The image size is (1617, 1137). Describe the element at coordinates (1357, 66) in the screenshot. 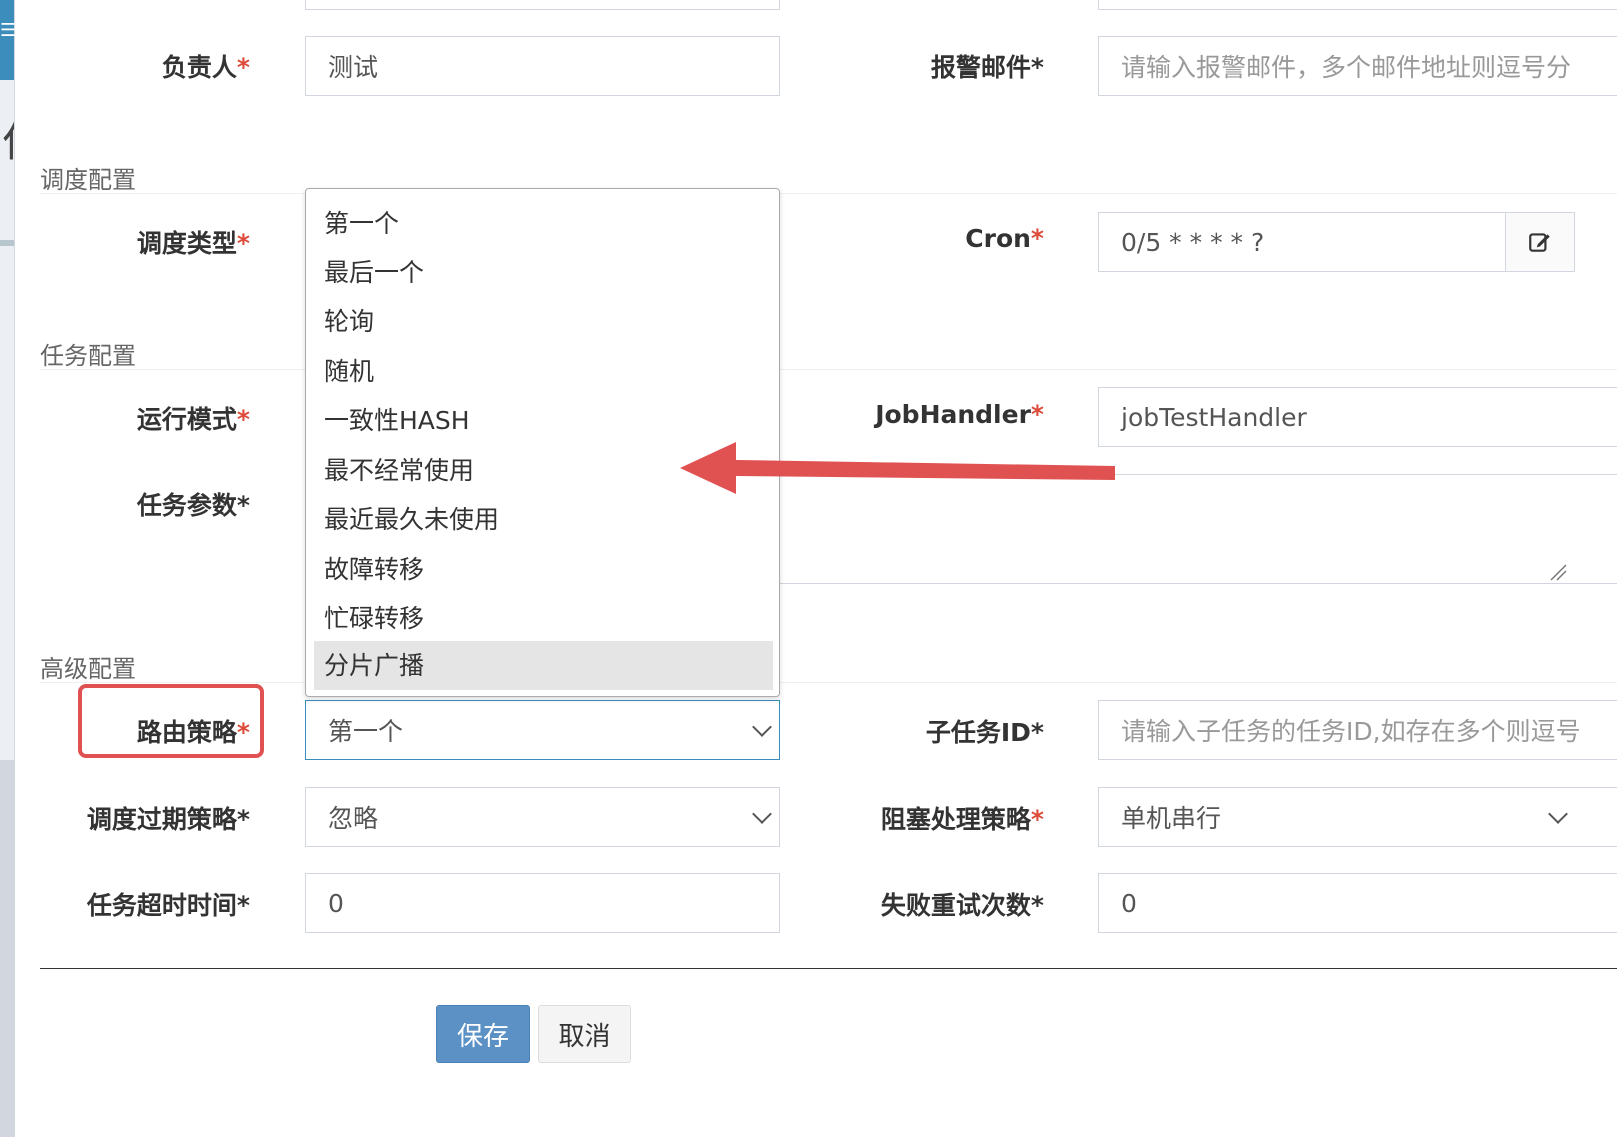

I see `alarm-email-input: 请输入报警邮件，多个邮件地址则逗号分` at that location.